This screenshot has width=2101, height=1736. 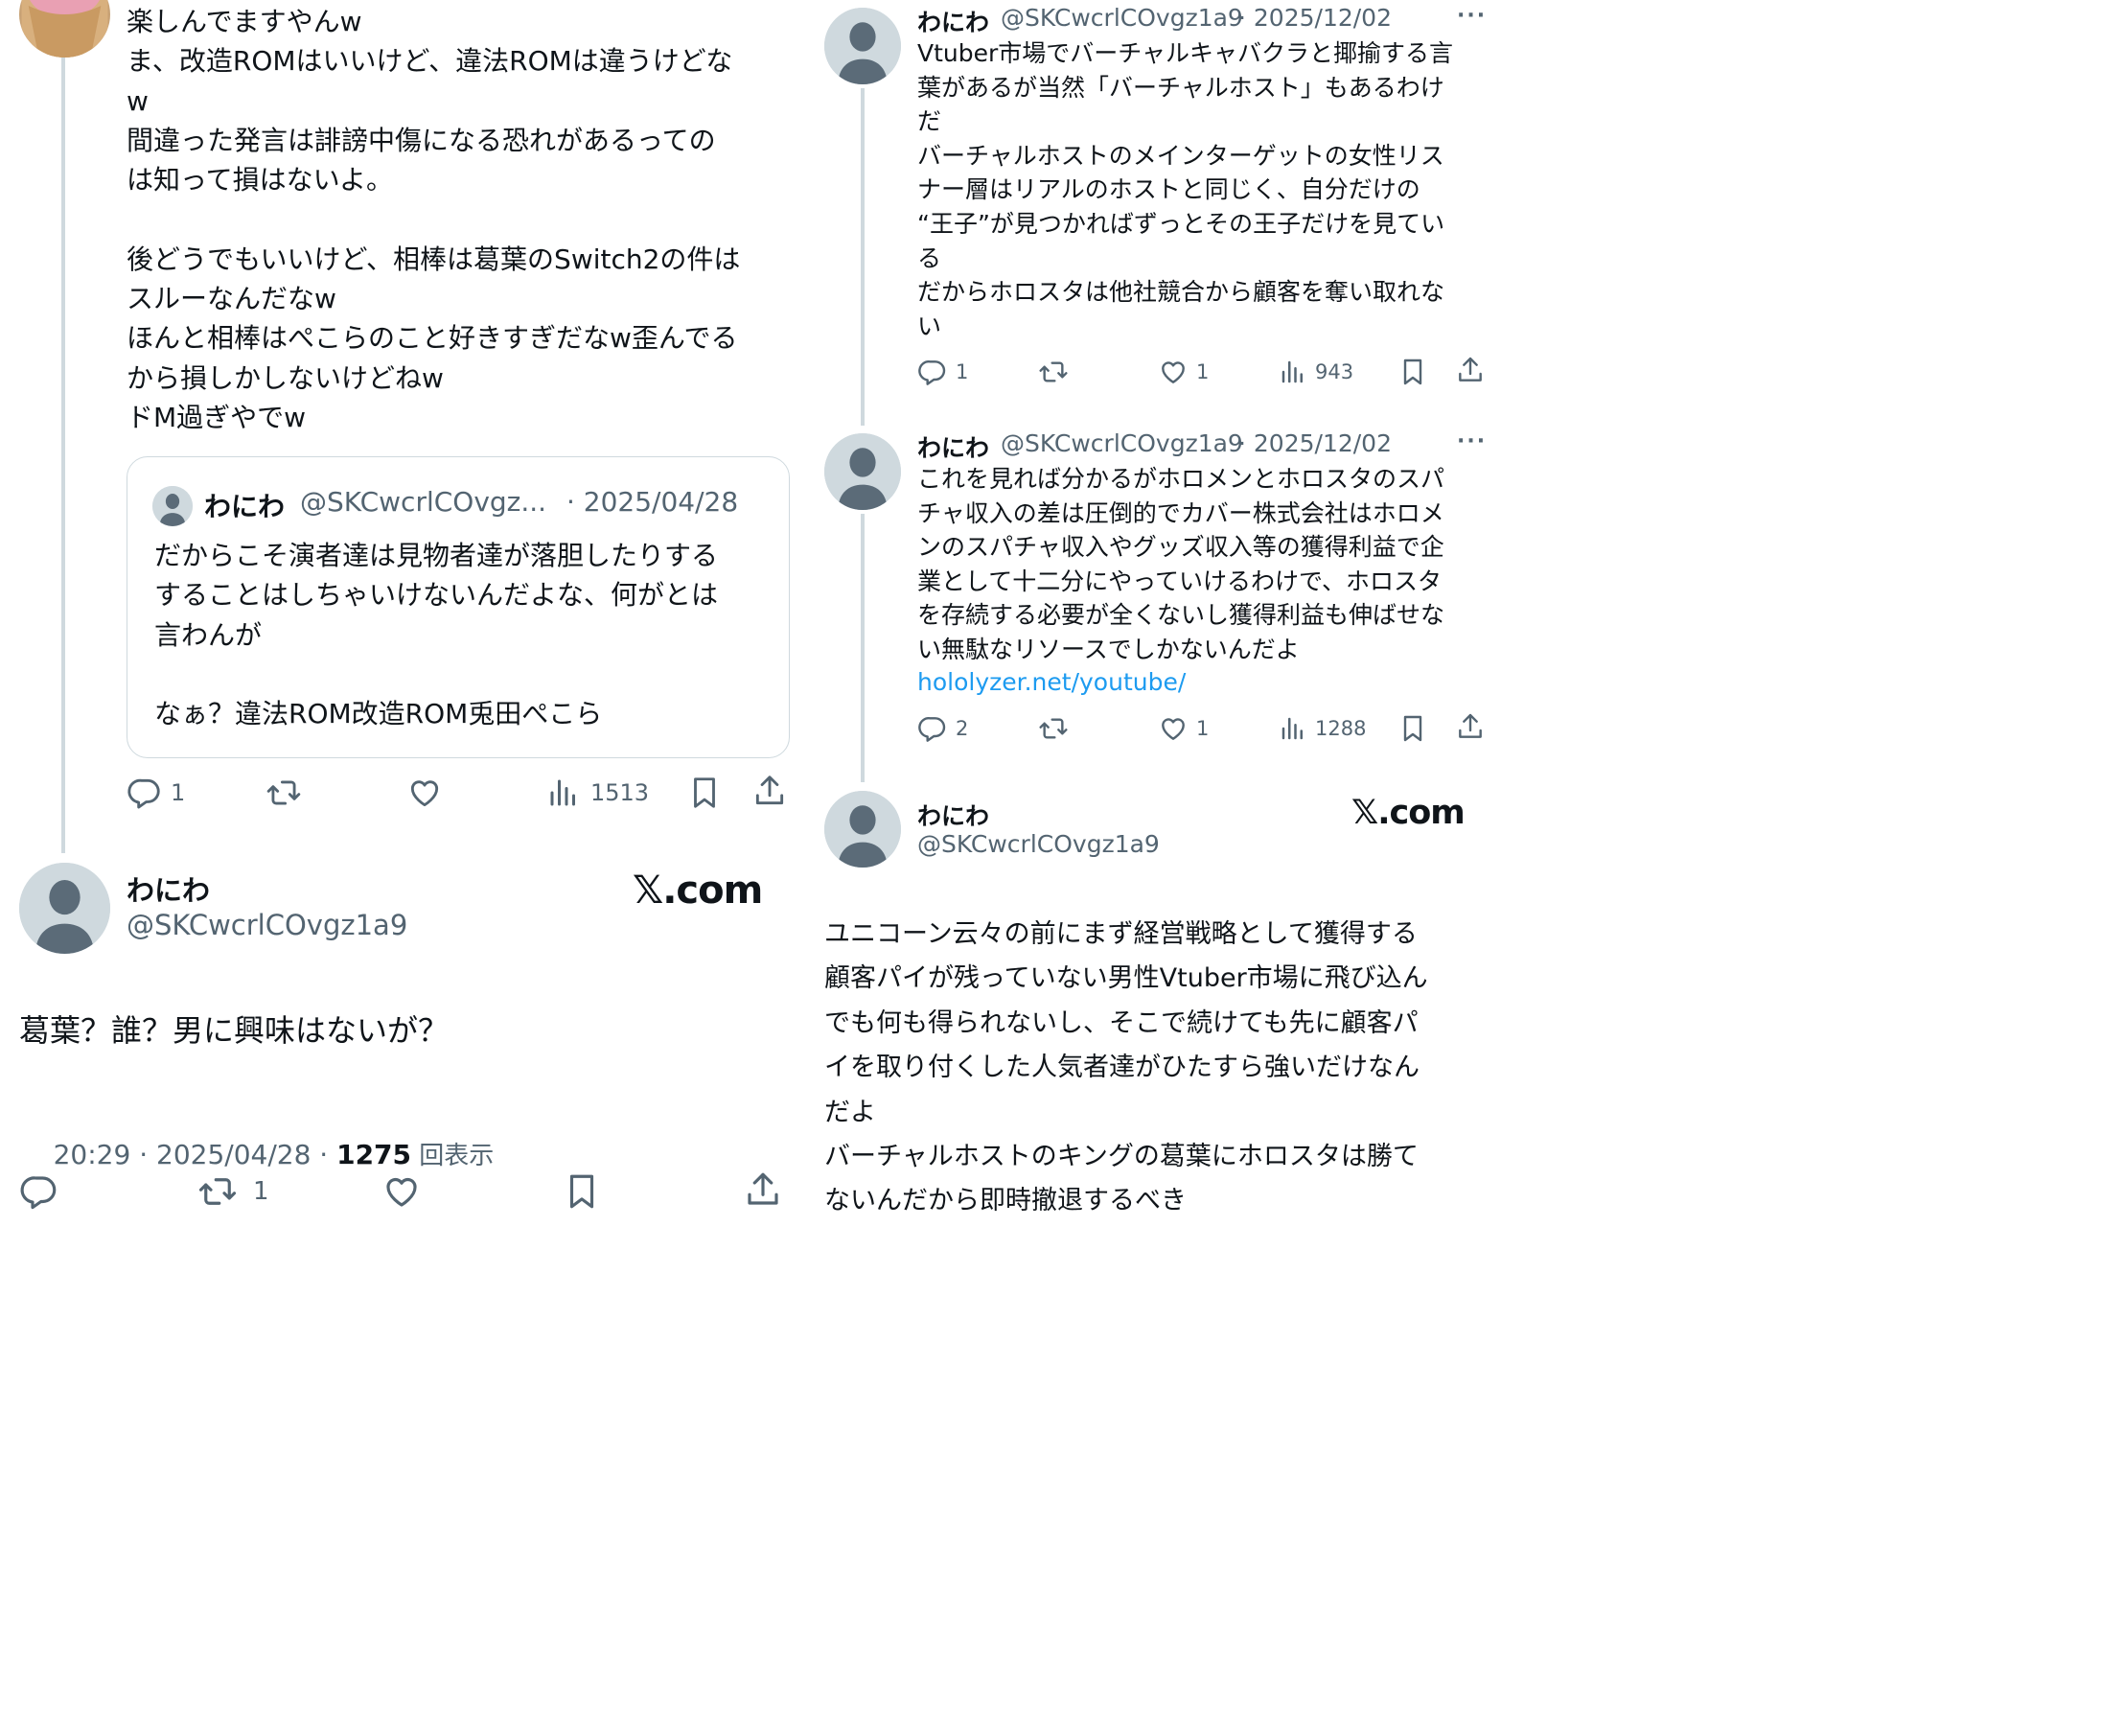 I want to click on like-button, so click(x=425, y=793).